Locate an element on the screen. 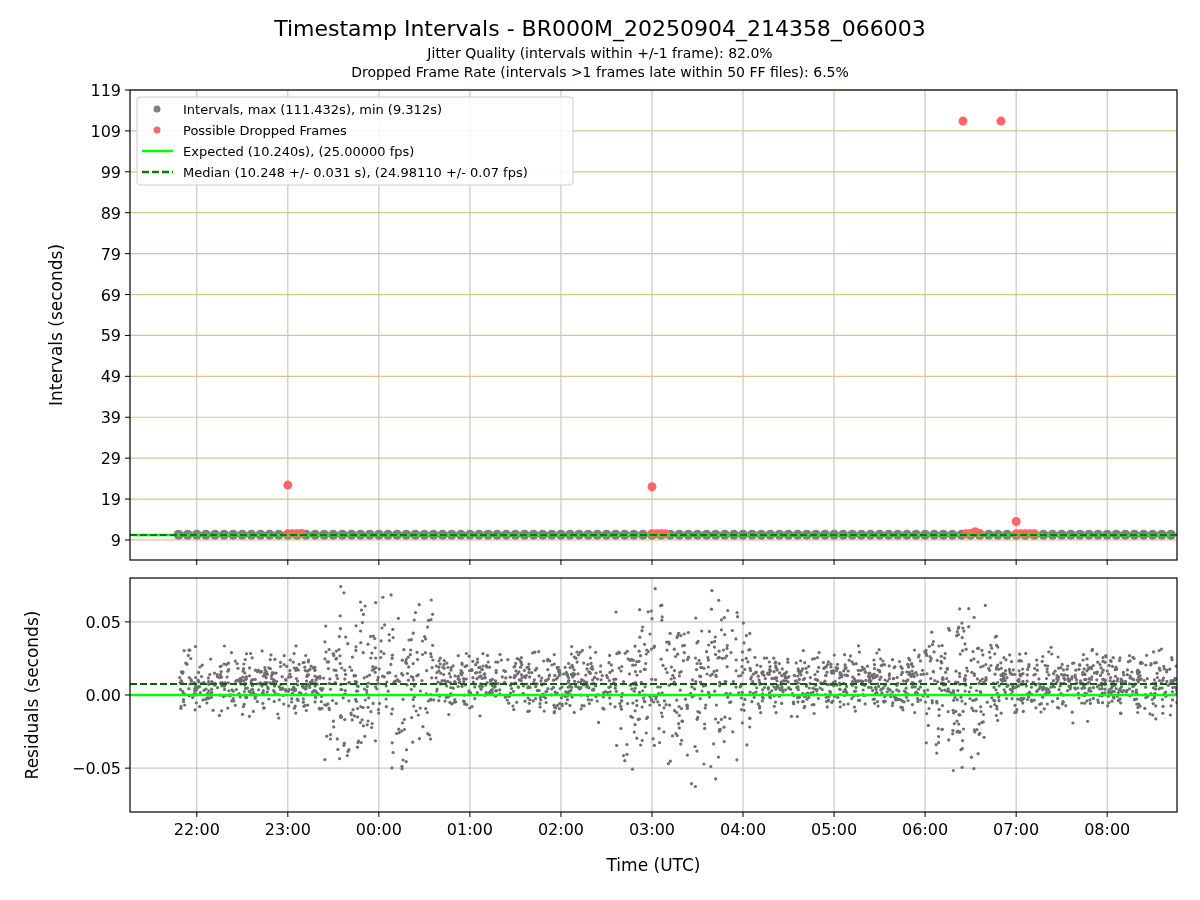 This screenshot has height=900, width=1200. x-tick-label: 00:00 is located at coordinates (378, 829).